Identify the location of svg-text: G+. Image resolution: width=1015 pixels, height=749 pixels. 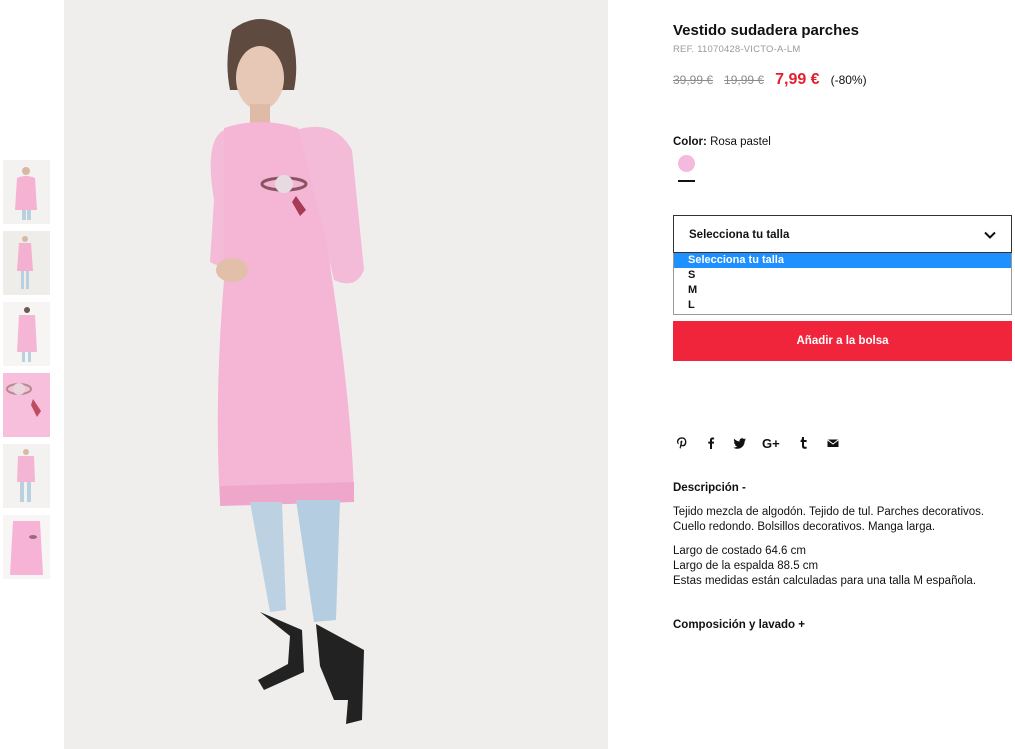
(771, 443).